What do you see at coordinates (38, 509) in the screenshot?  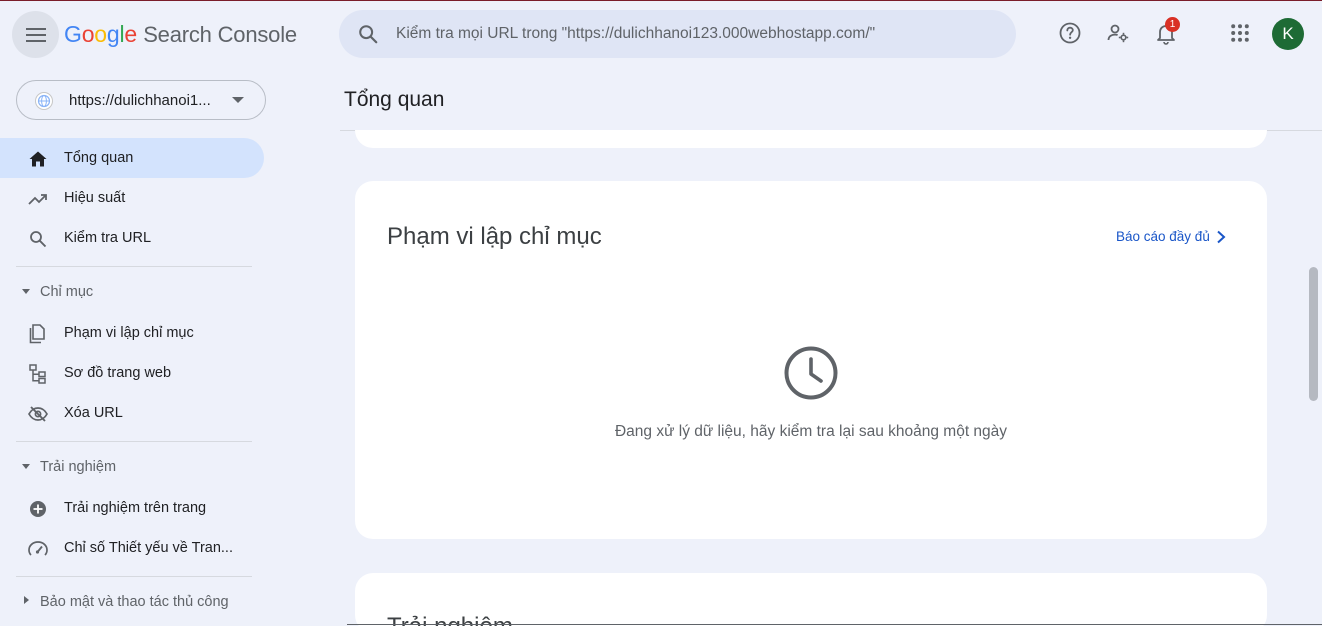 I see `add-circle-icon` at bounding box center [38, 509].